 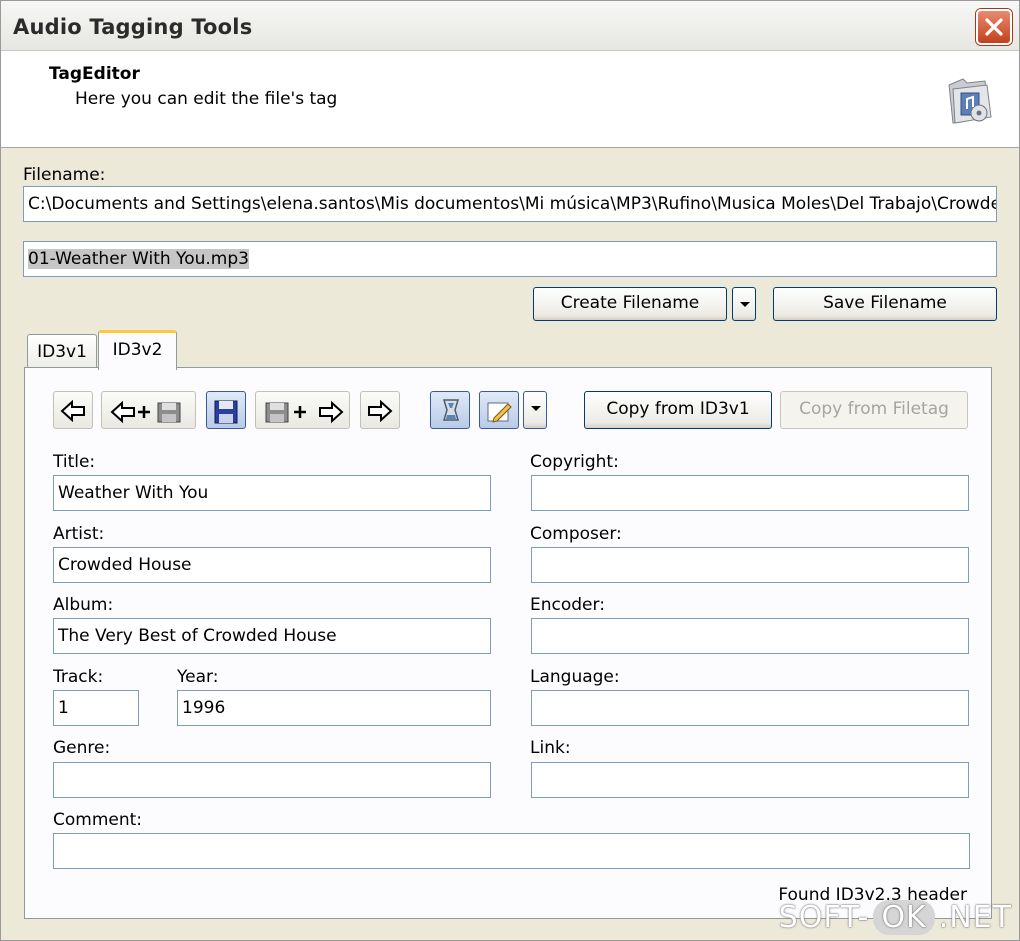 I want to click on copy-from-filetag-button: Copy from Filetag, so click(x=874, y=410).